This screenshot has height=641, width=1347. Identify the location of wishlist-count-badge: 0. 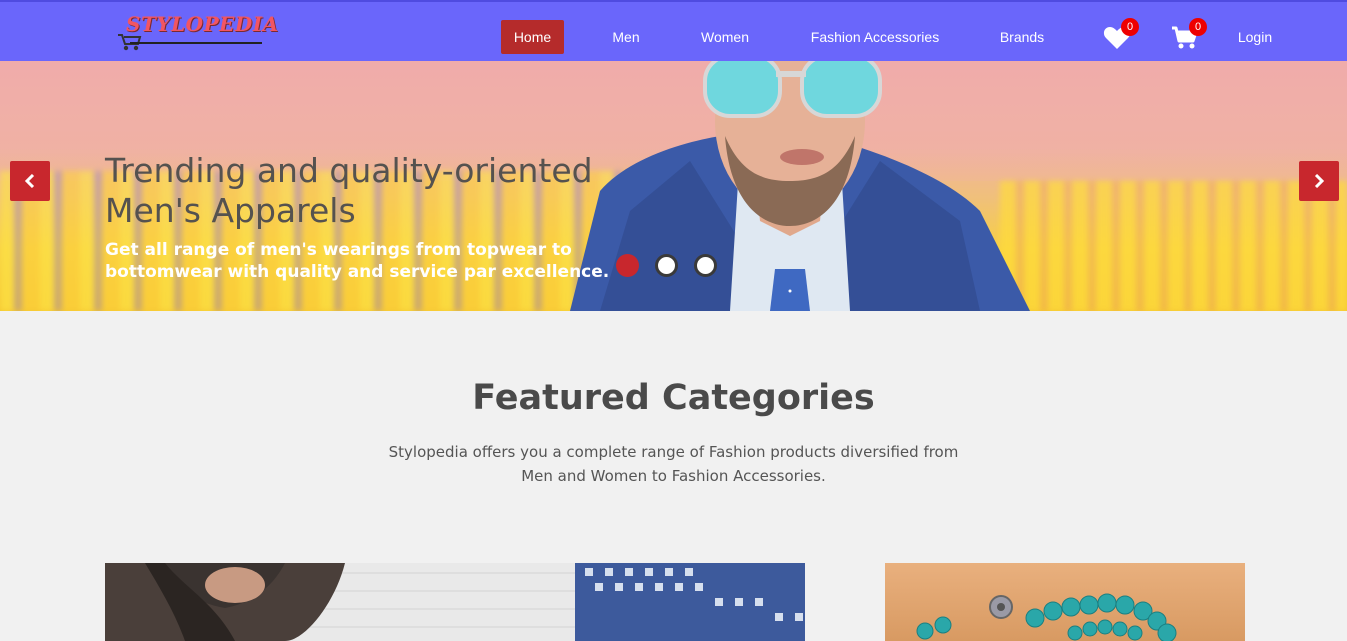
(1130, 27).